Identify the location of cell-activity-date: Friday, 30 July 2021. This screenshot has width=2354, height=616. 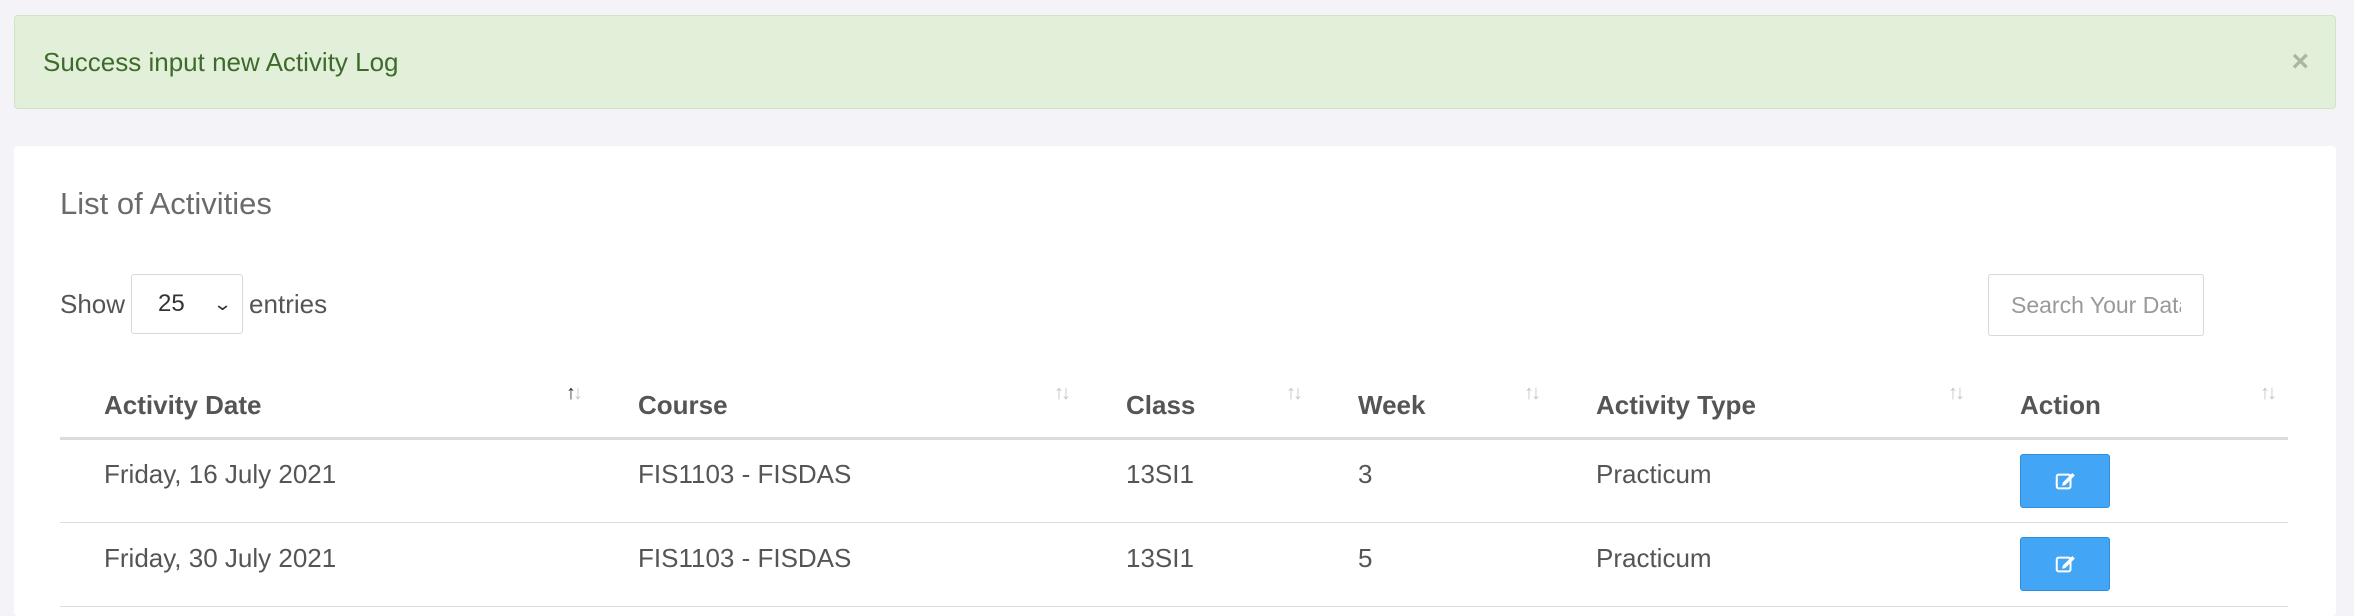
(327, 564).